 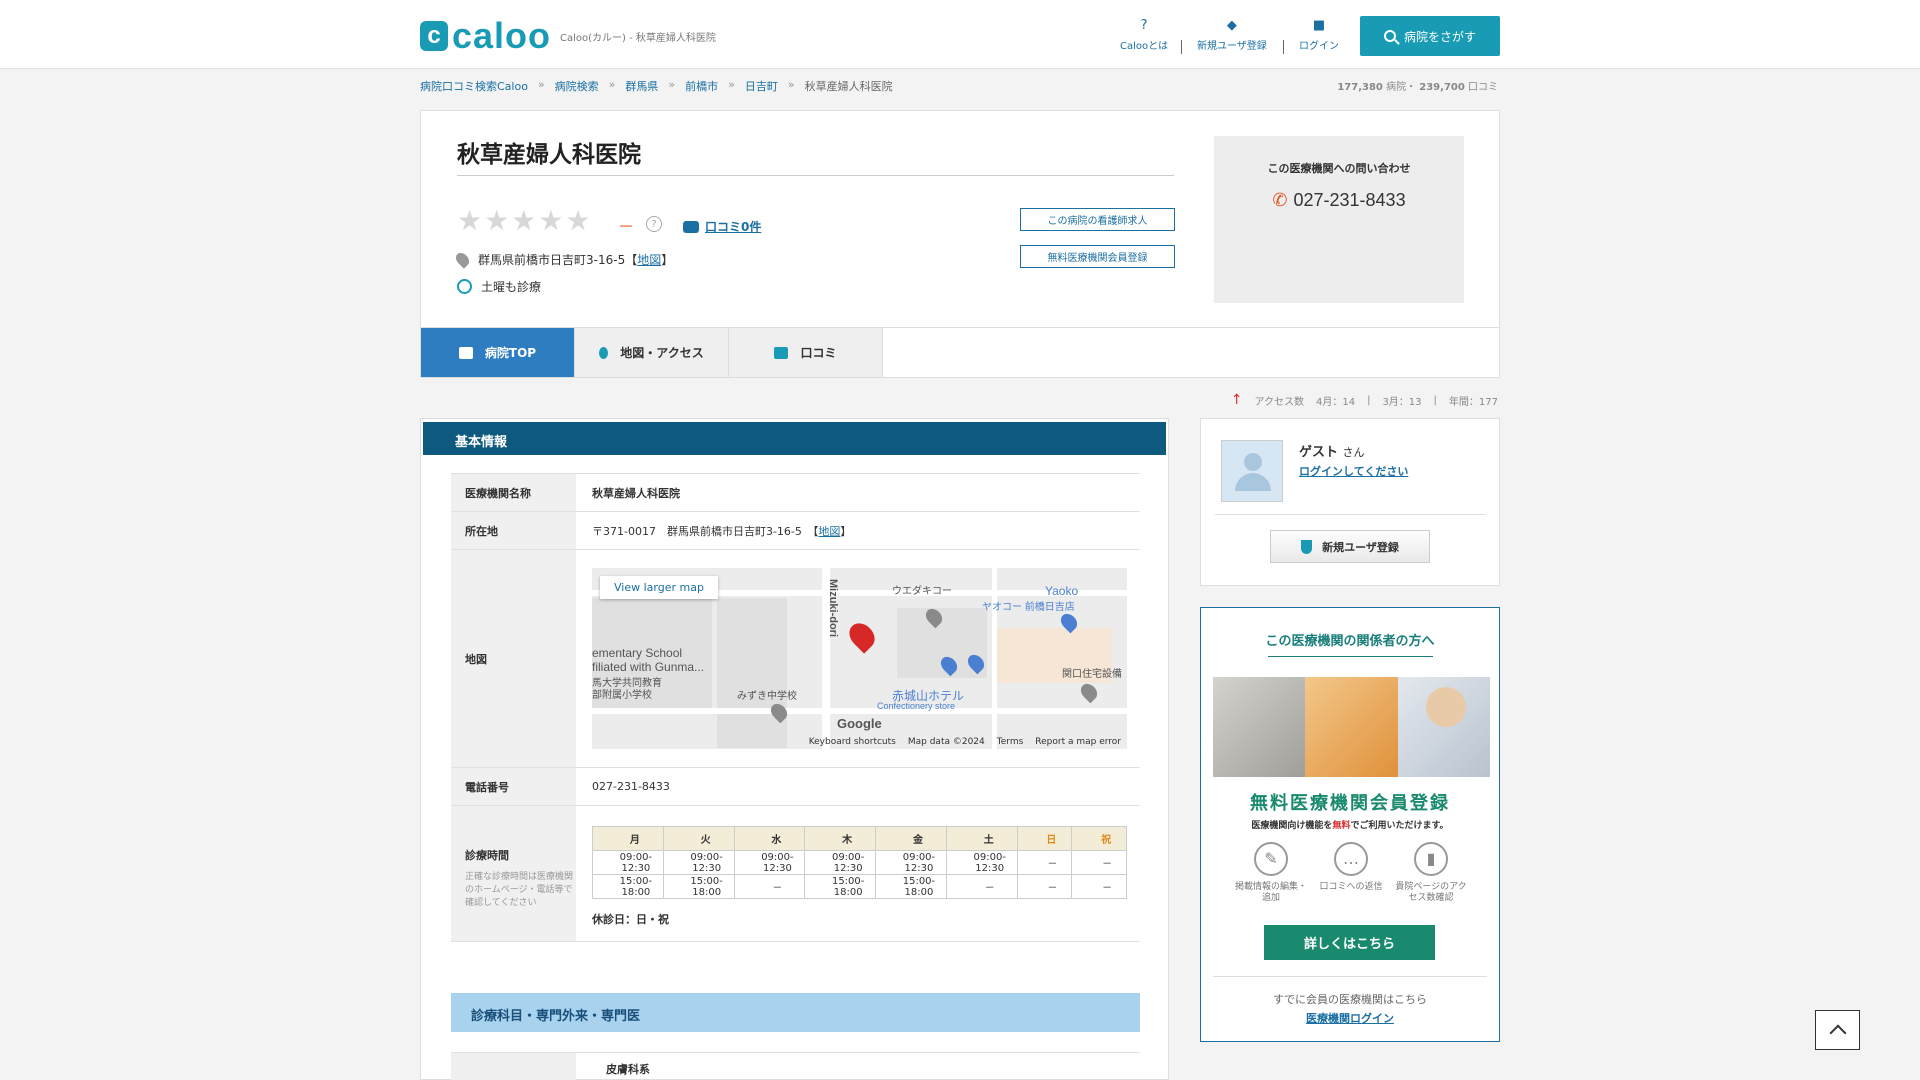 What do you see at coordinates (577, 86) in the screenshot?
I see `breadcrumb-item: 病院検索` at bounding box center [577, 86].